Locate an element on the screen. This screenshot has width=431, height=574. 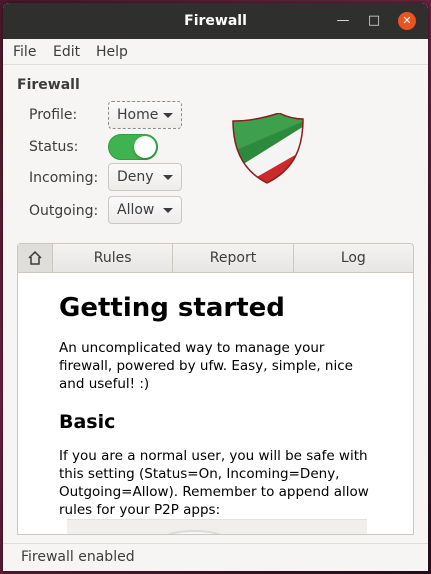
outgoing-dropdown: Allow is located at coordinates (145, 210).